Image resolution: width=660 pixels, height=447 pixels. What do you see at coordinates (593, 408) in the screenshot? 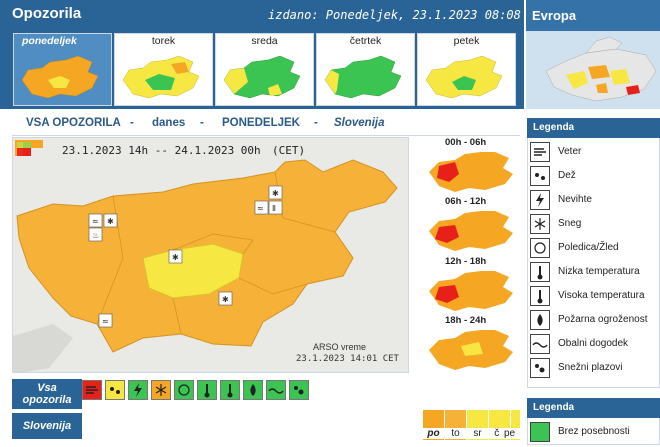
I see `legend-title-2: Legenda` at bounding box center [593, 408].